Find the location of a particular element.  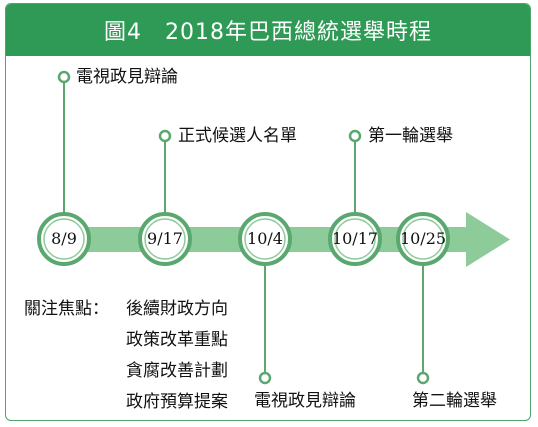

event-label-round-2: 第二輪選舉 is located at coordinates (454, 401).